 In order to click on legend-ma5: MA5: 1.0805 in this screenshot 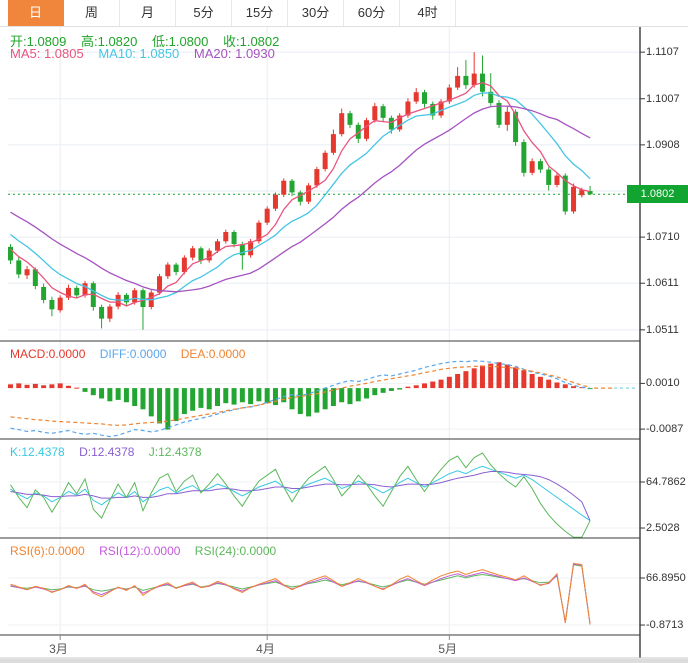, I will do `click(47, 53)`.